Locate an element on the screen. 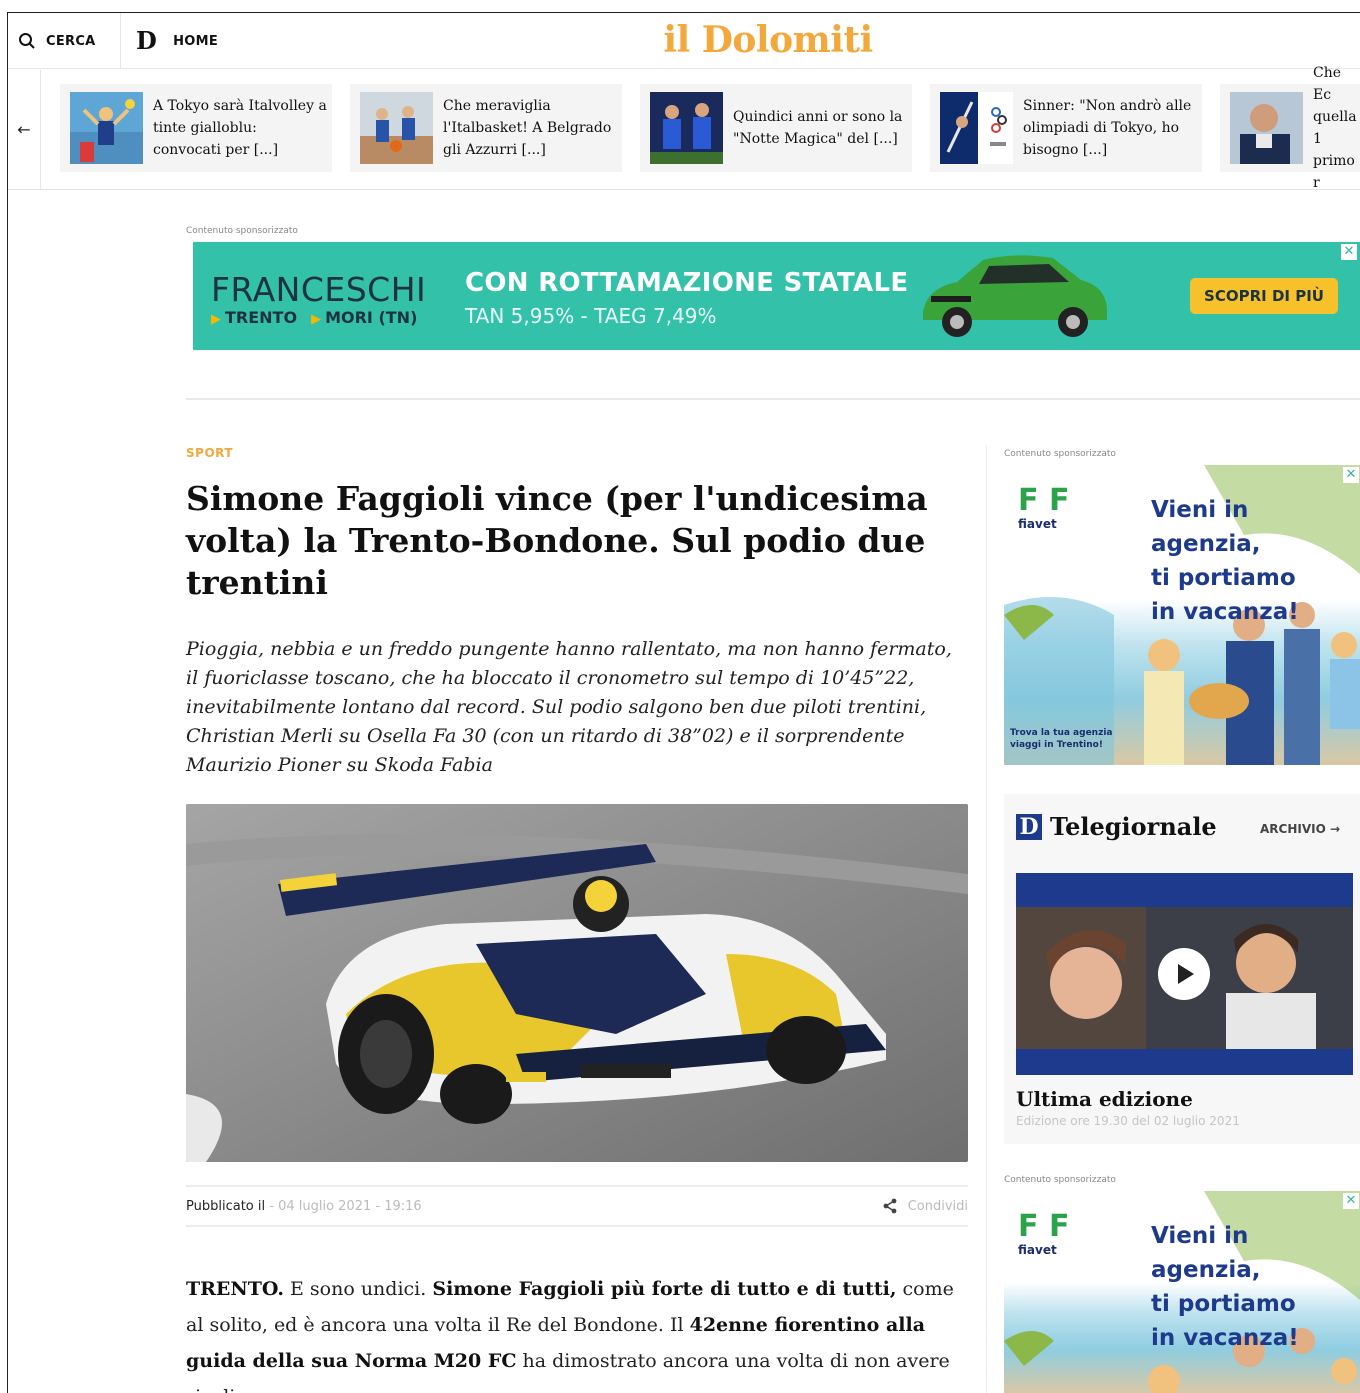 Image resolution: width=1360 pixels, height=1393 pixels. search-icon is located at coordinates (27, 41).